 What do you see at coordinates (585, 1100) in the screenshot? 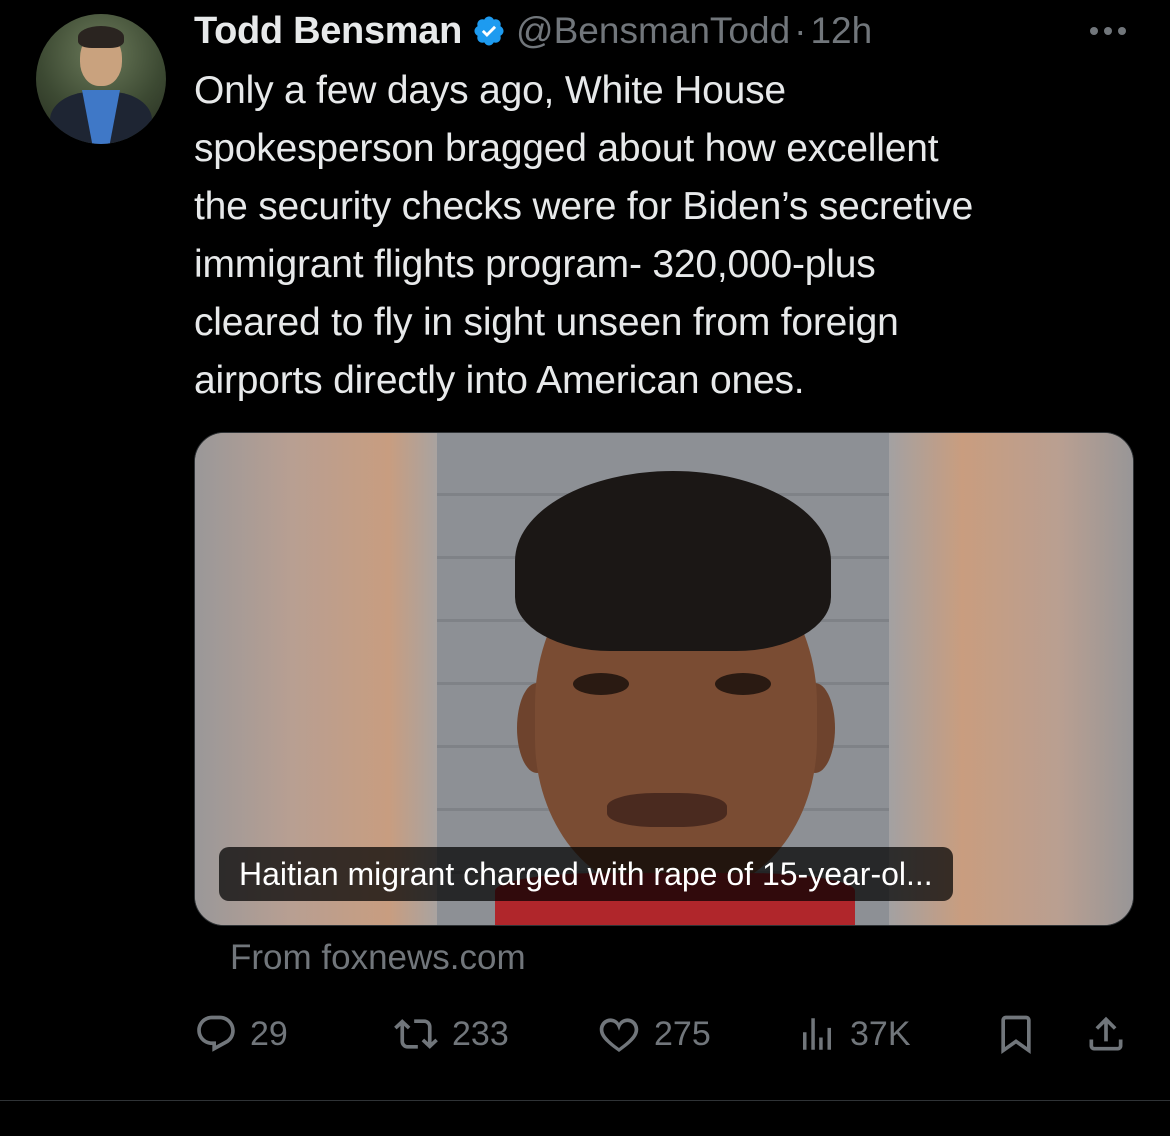
I see `tweet-divider` at bounding box center [585, 1100].